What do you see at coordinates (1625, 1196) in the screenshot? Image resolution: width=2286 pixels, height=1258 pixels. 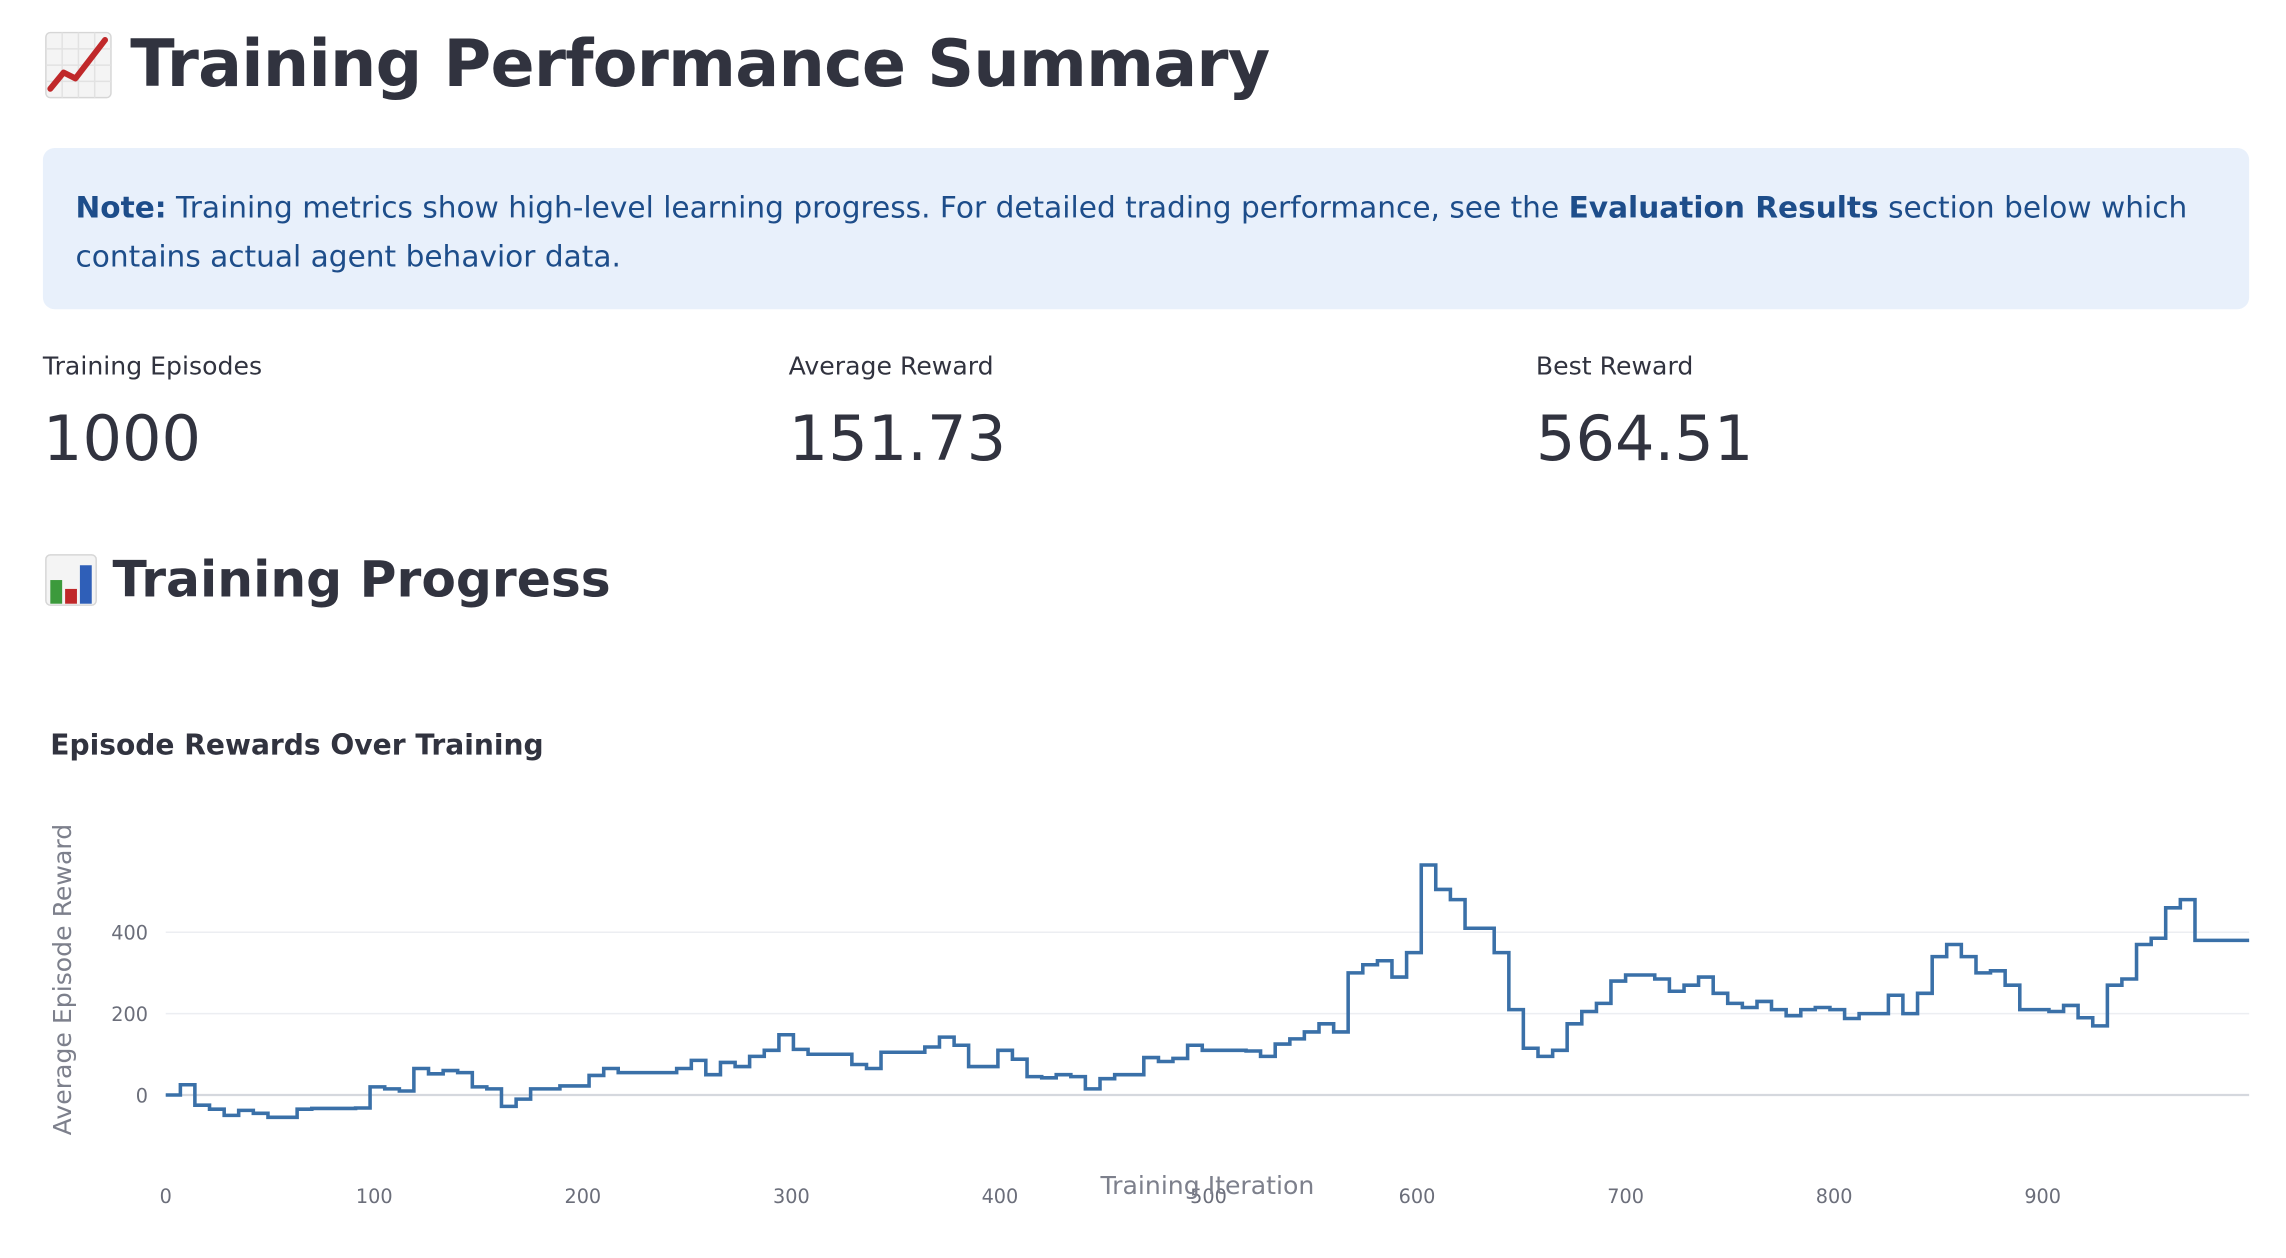 I see `x-tick-label: 700` at bounding box center [1625, 1196].